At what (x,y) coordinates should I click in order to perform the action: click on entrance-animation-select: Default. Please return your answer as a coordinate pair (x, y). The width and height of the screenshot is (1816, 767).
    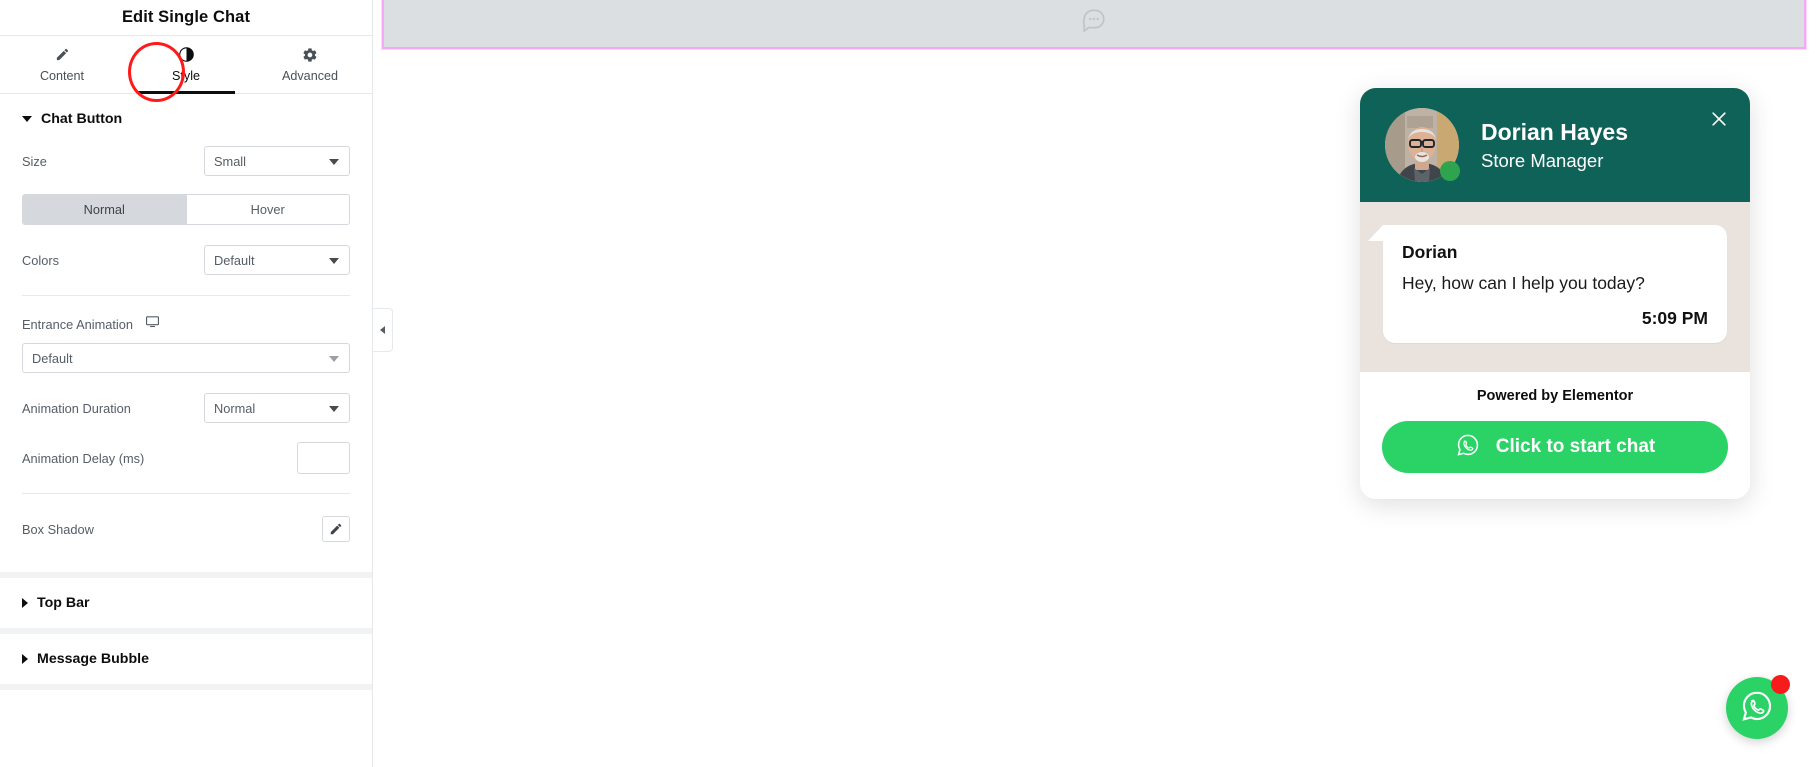
    Looking at the image, I should click on (186, 358).